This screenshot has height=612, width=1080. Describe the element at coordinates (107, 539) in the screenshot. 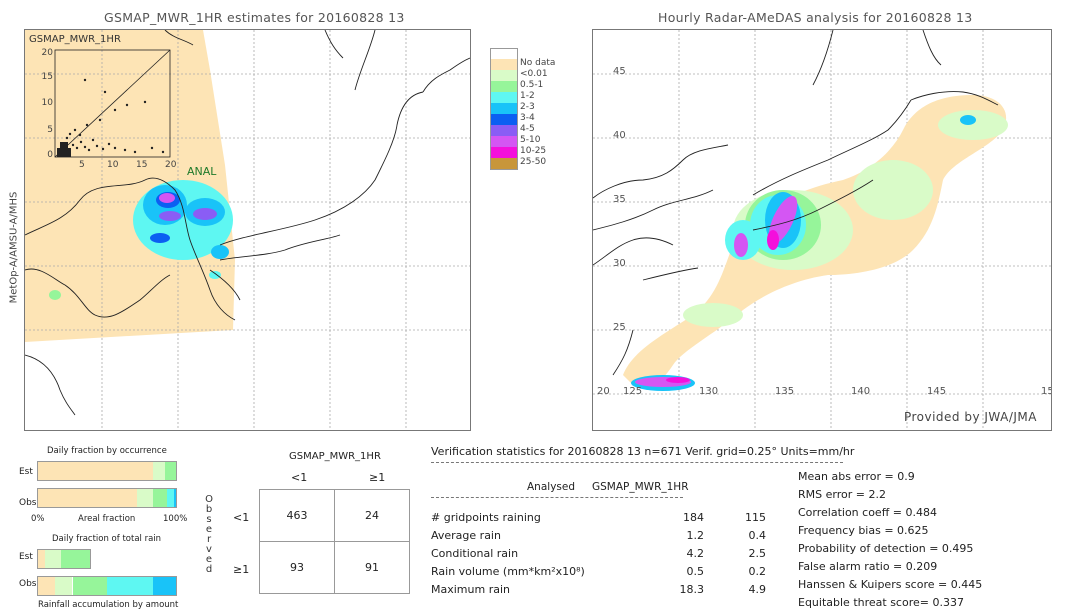

I see `total-rain-title: Daily fraction of total rain` at that location.